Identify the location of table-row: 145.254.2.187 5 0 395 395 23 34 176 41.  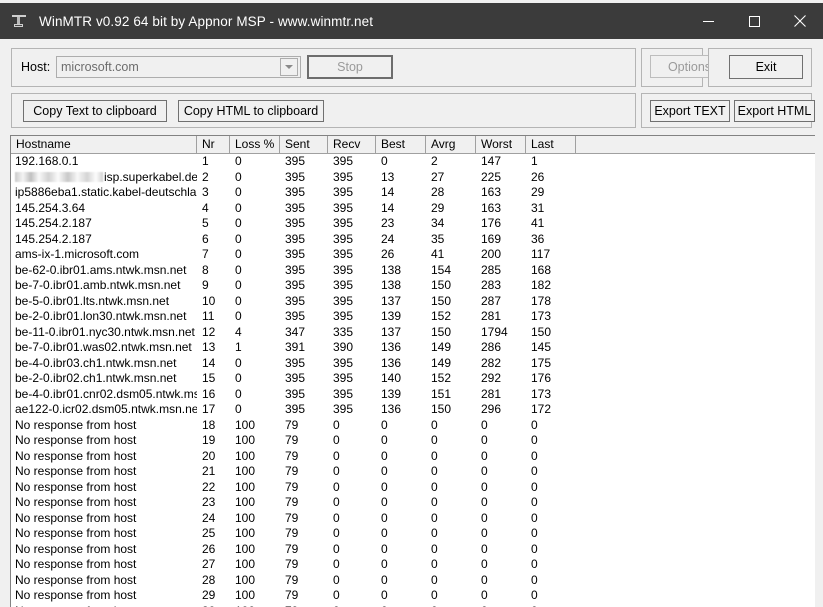
(413, 224).